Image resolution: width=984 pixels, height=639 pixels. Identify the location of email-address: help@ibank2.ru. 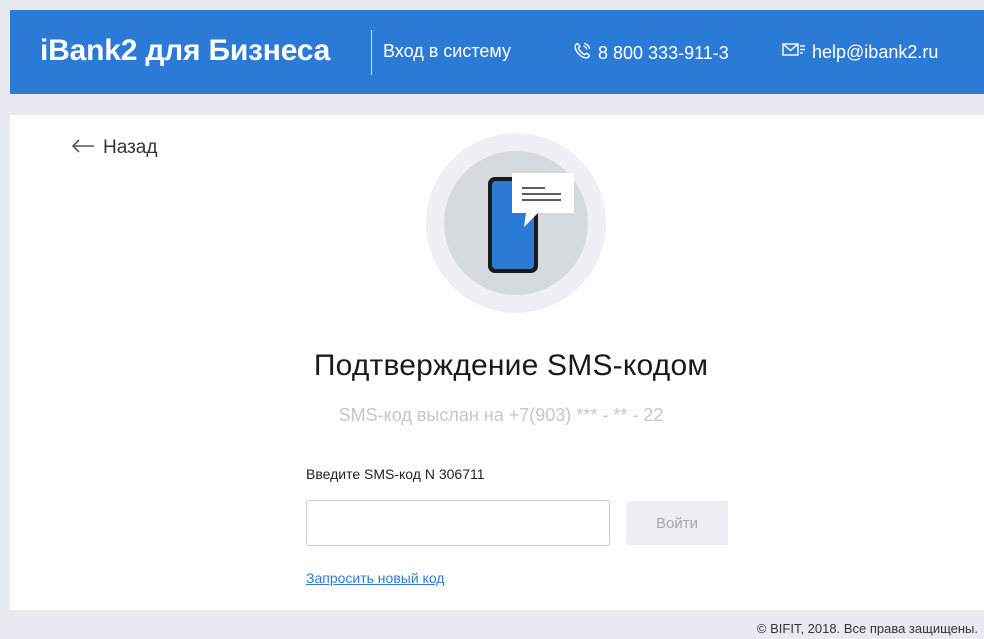
(875, 52).